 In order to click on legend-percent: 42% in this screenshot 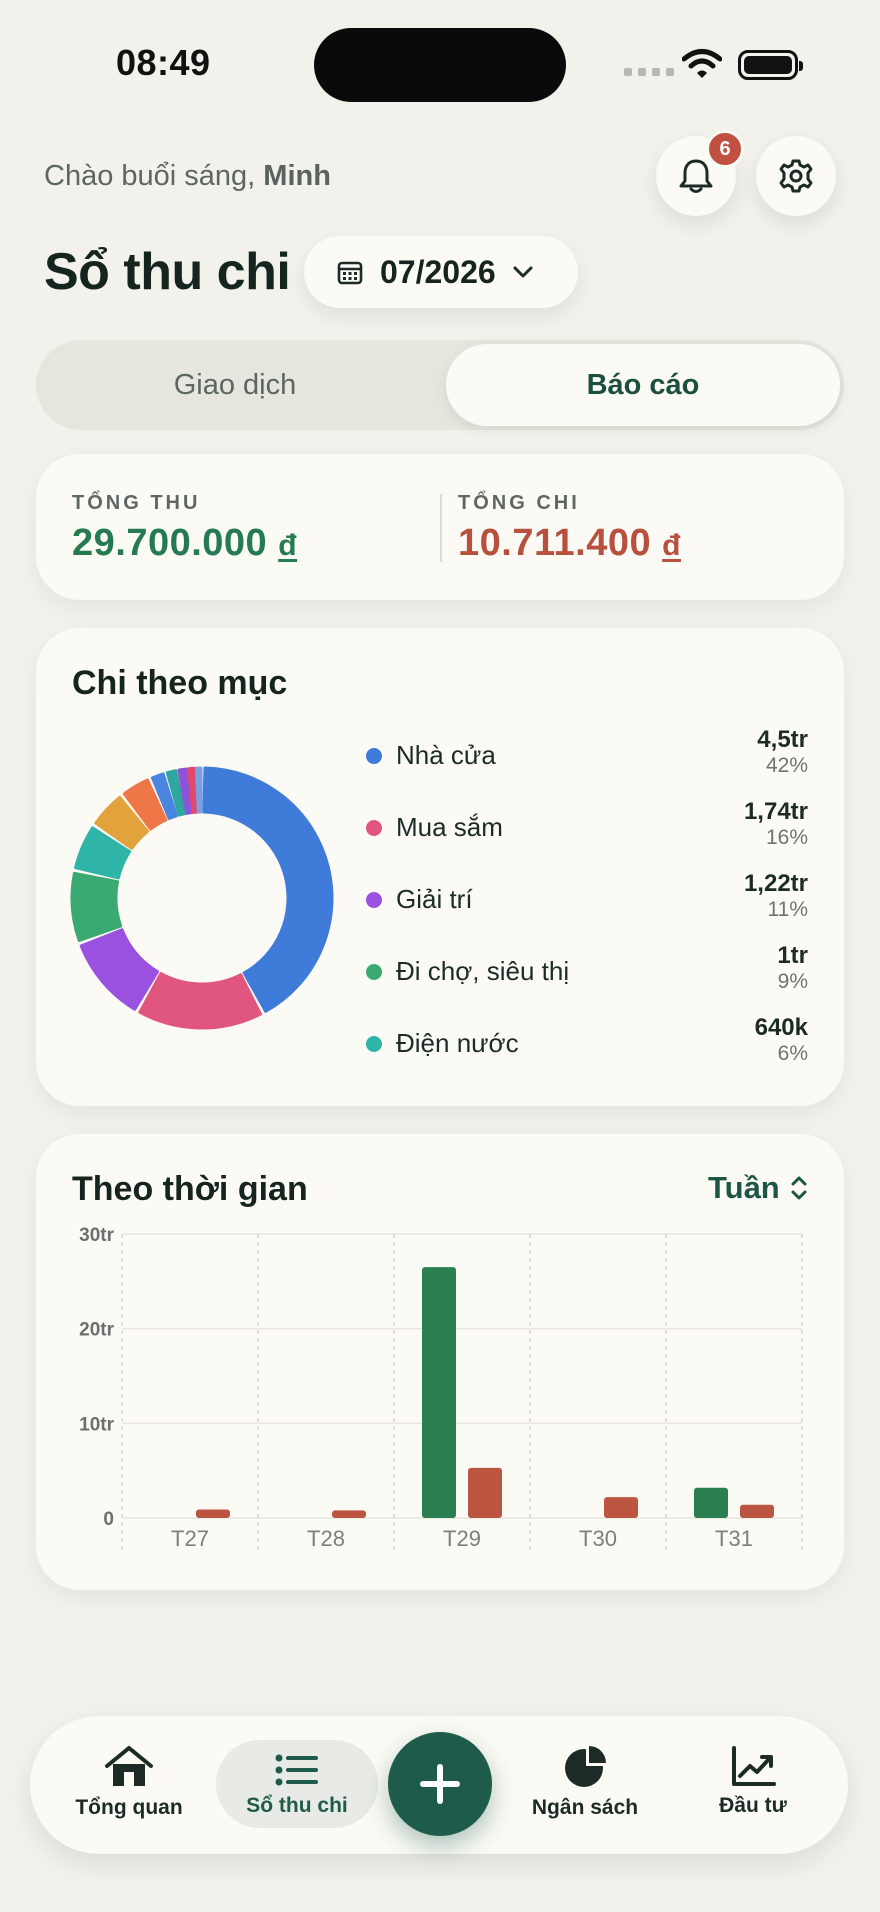, I will do `click(786, 765)`.